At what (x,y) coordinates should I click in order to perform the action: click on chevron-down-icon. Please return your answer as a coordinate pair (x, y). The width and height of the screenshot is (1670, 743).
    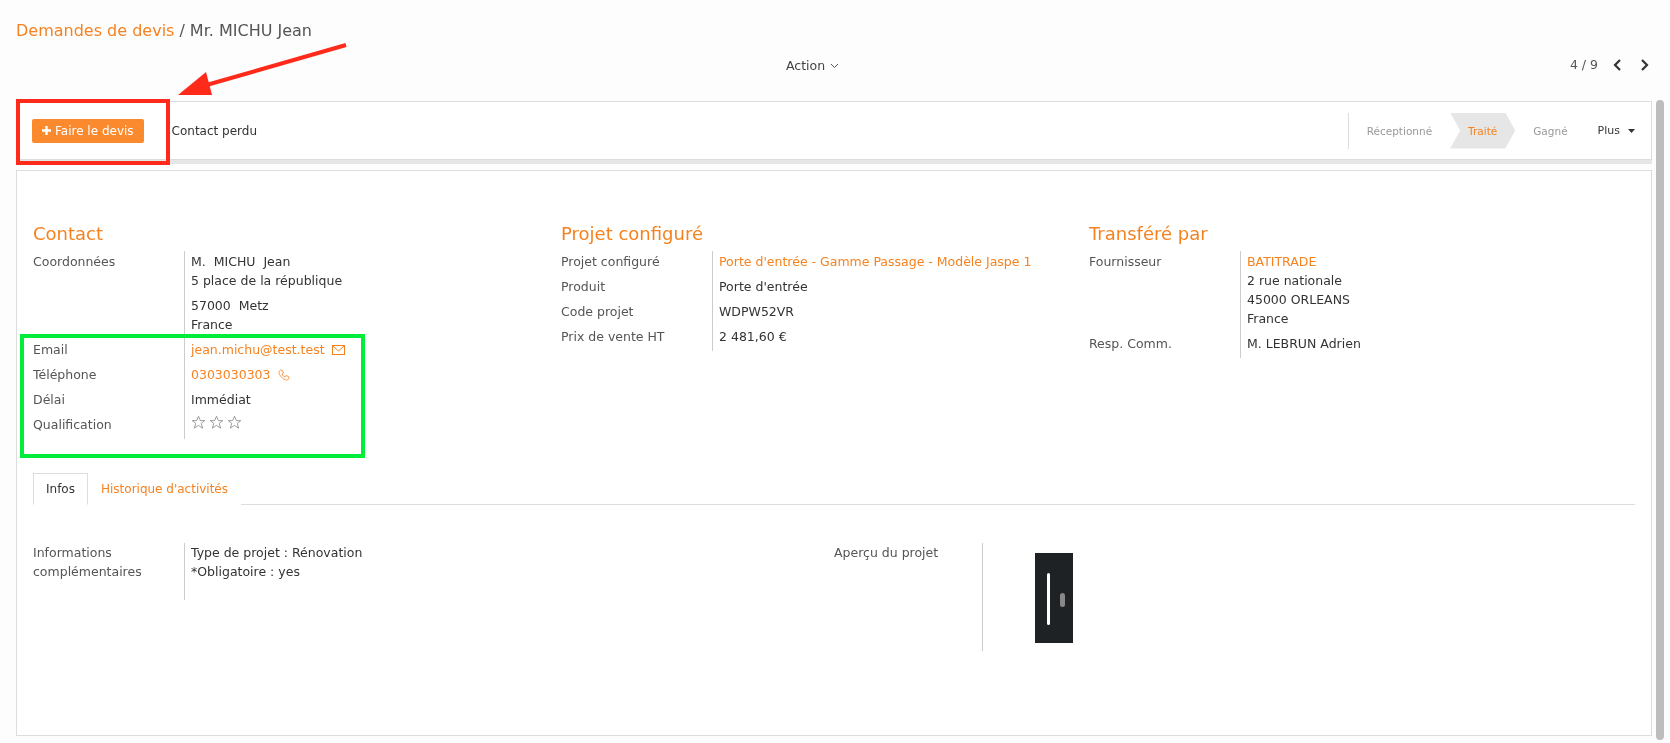
    Looking at the image, I should click on (835, 65).